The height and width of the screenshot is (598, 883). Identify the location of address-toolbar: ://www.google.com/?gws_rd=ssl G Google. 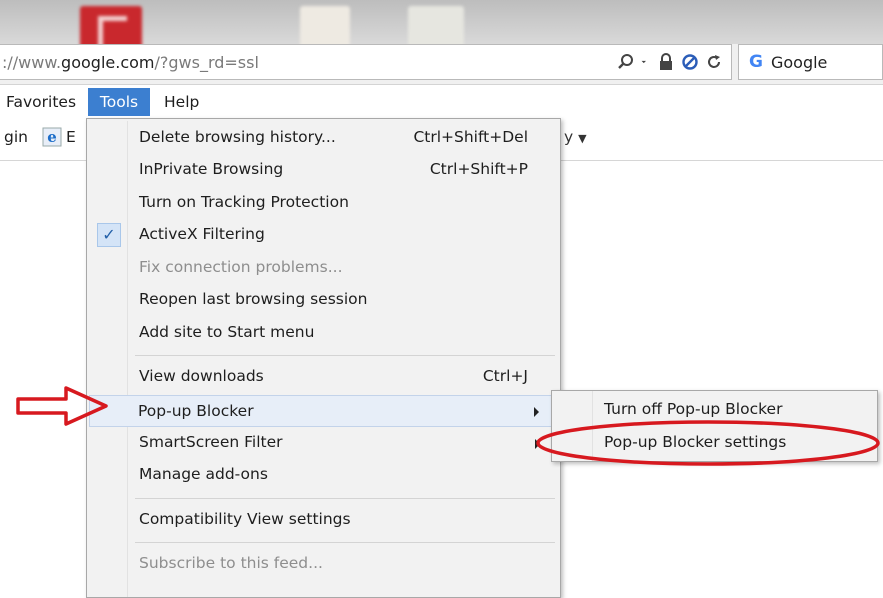
(441, 64).